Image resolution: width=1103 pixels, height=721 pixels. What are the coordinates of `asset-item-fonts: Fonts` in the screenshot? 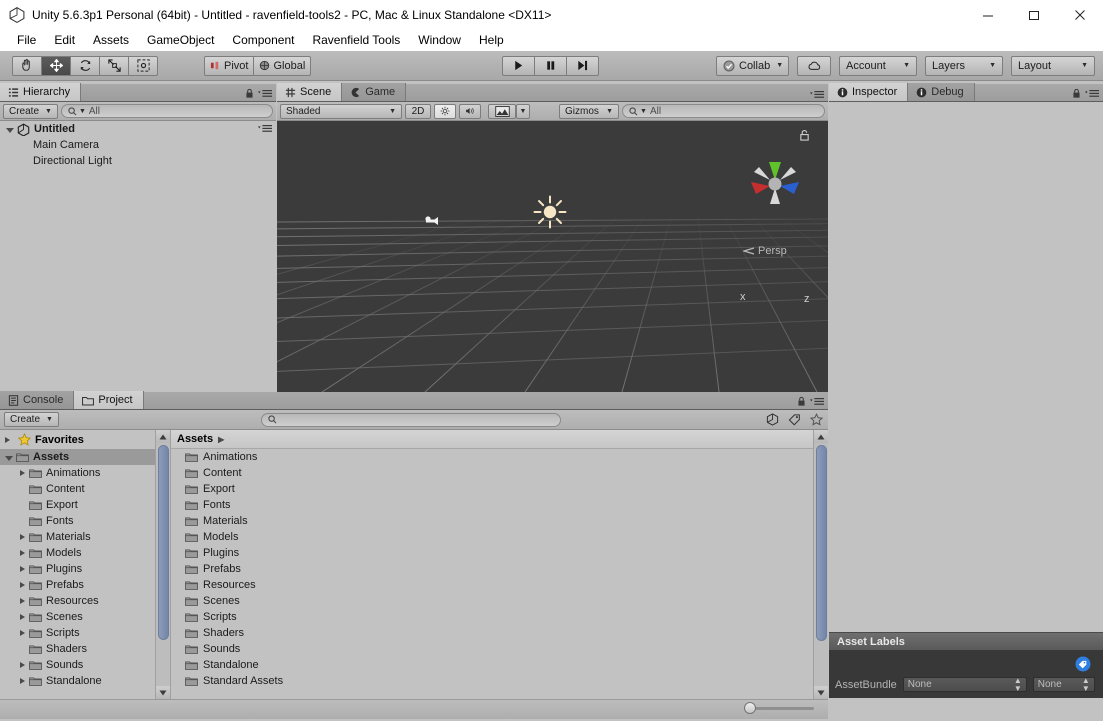 It's located at (499, 505).